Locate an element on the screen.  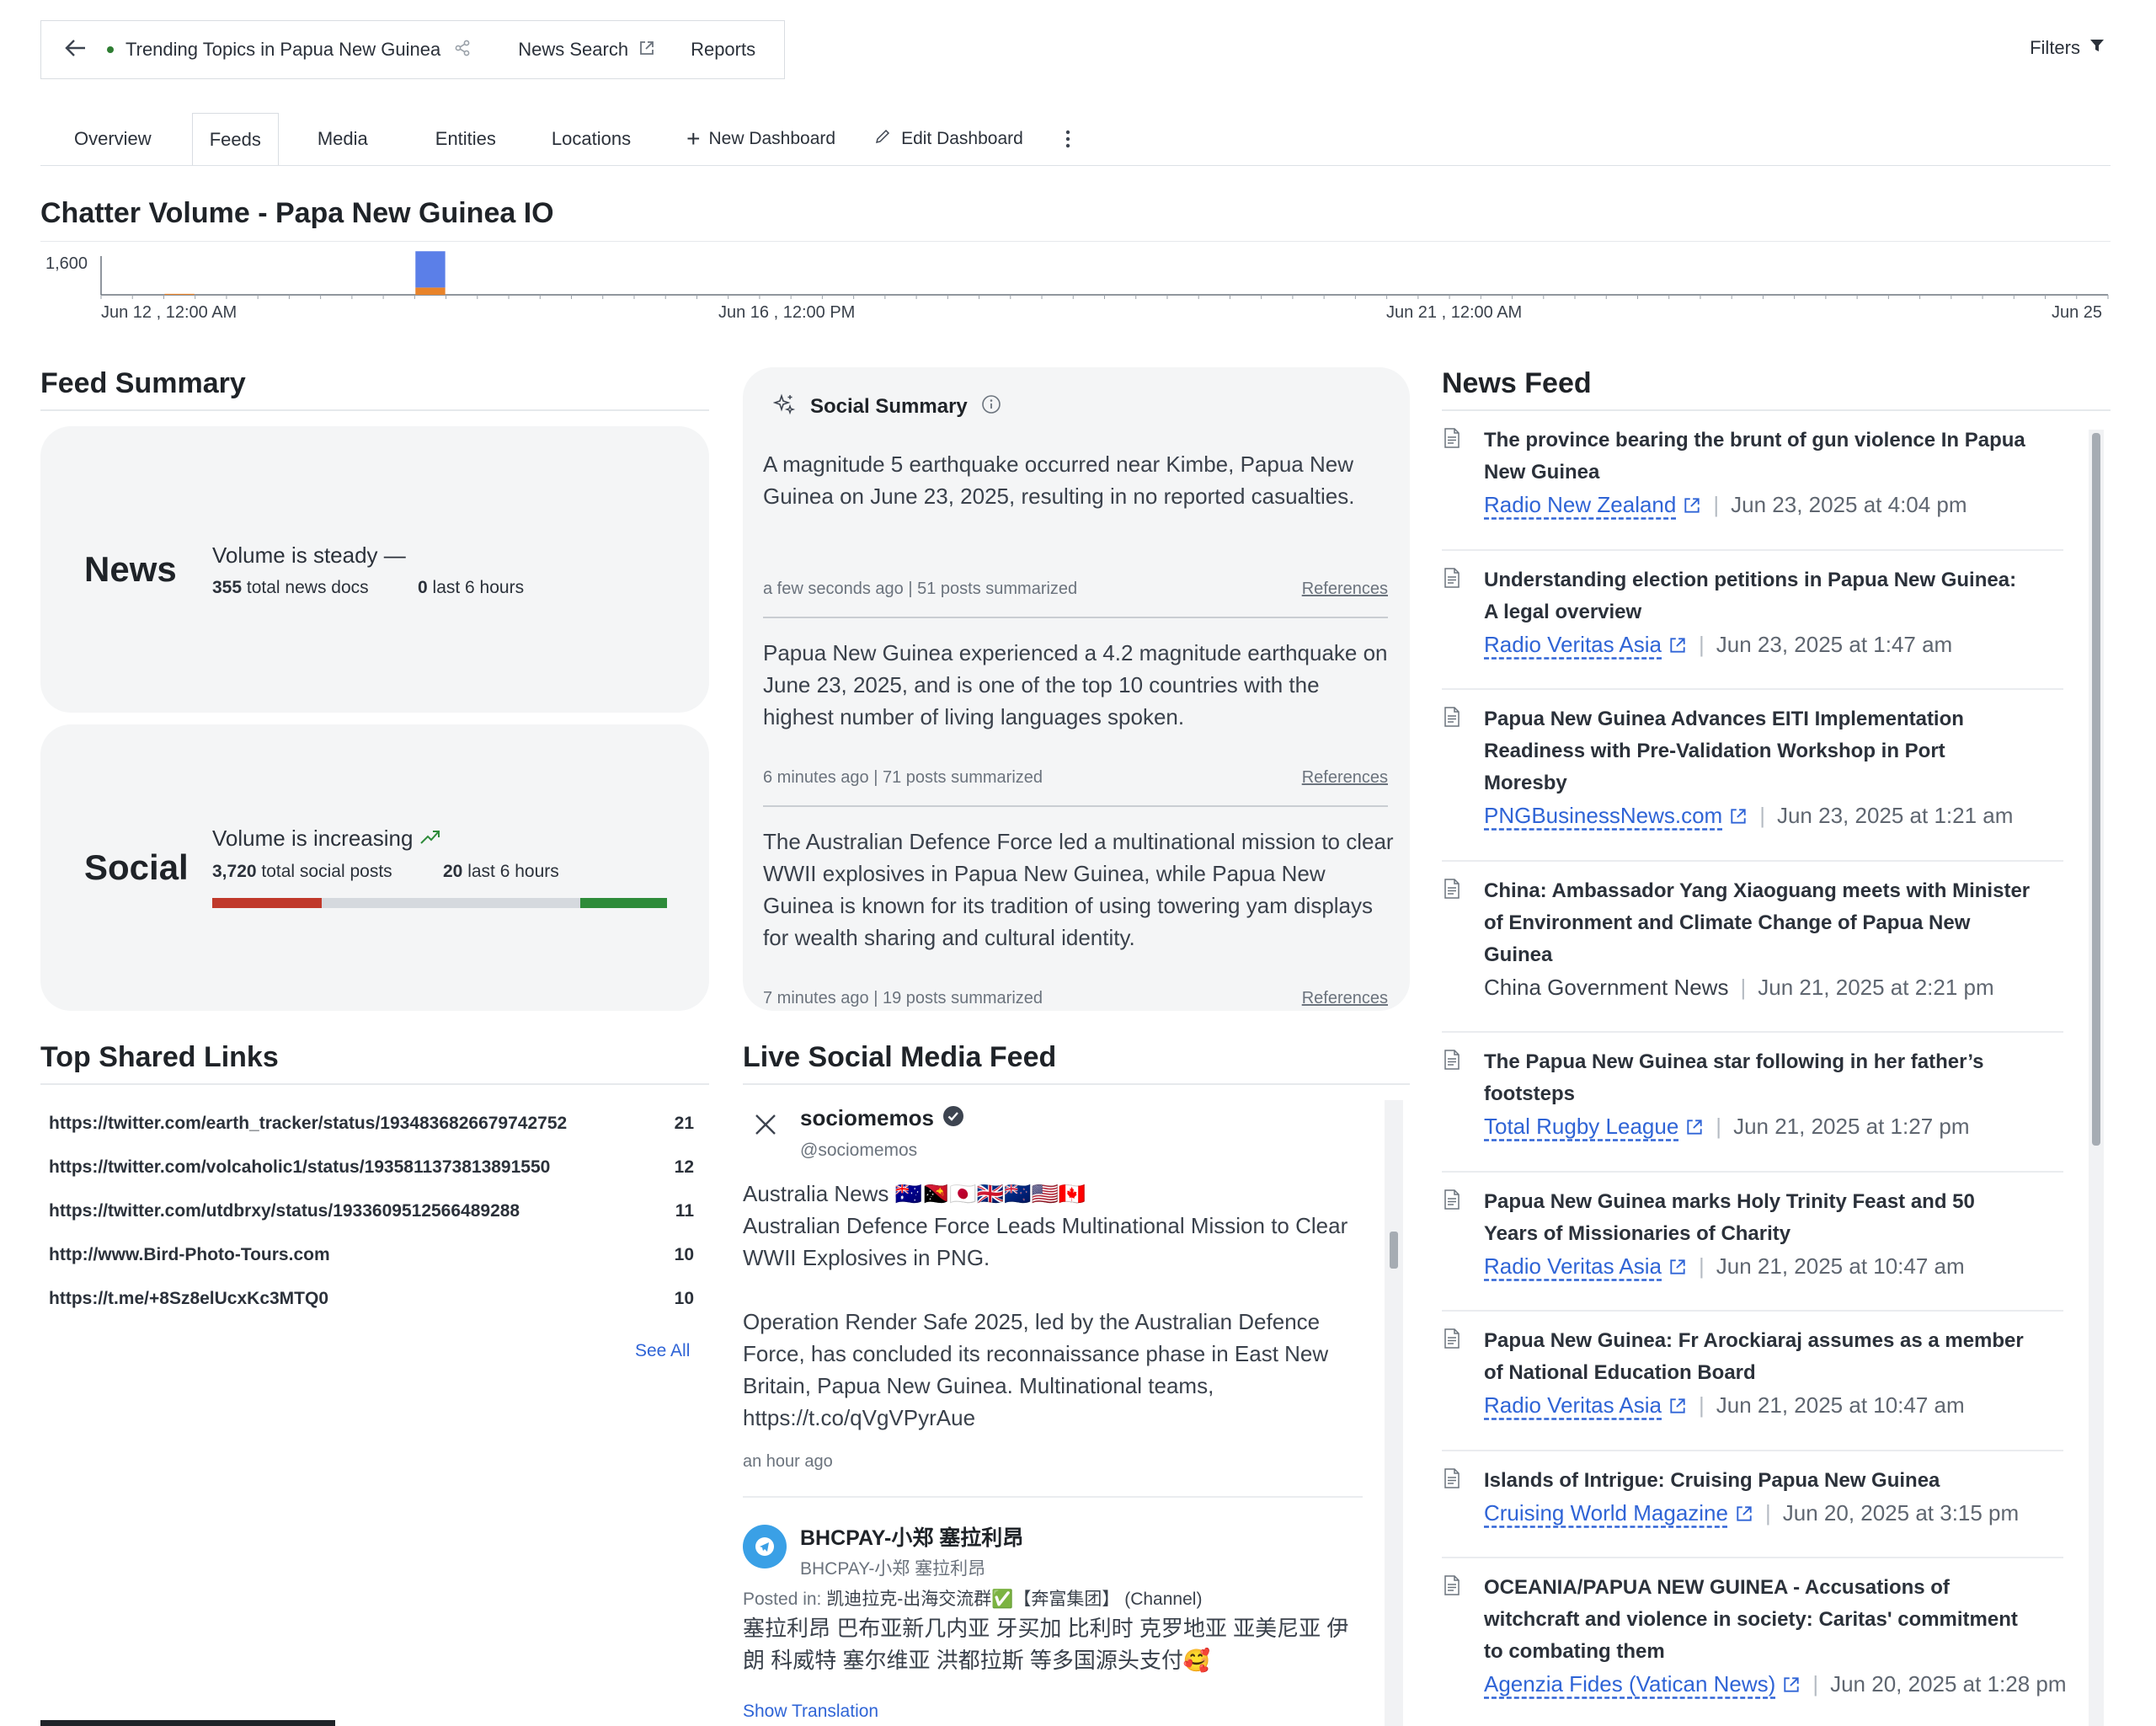
info-icon is located at coordinates (991, 406).